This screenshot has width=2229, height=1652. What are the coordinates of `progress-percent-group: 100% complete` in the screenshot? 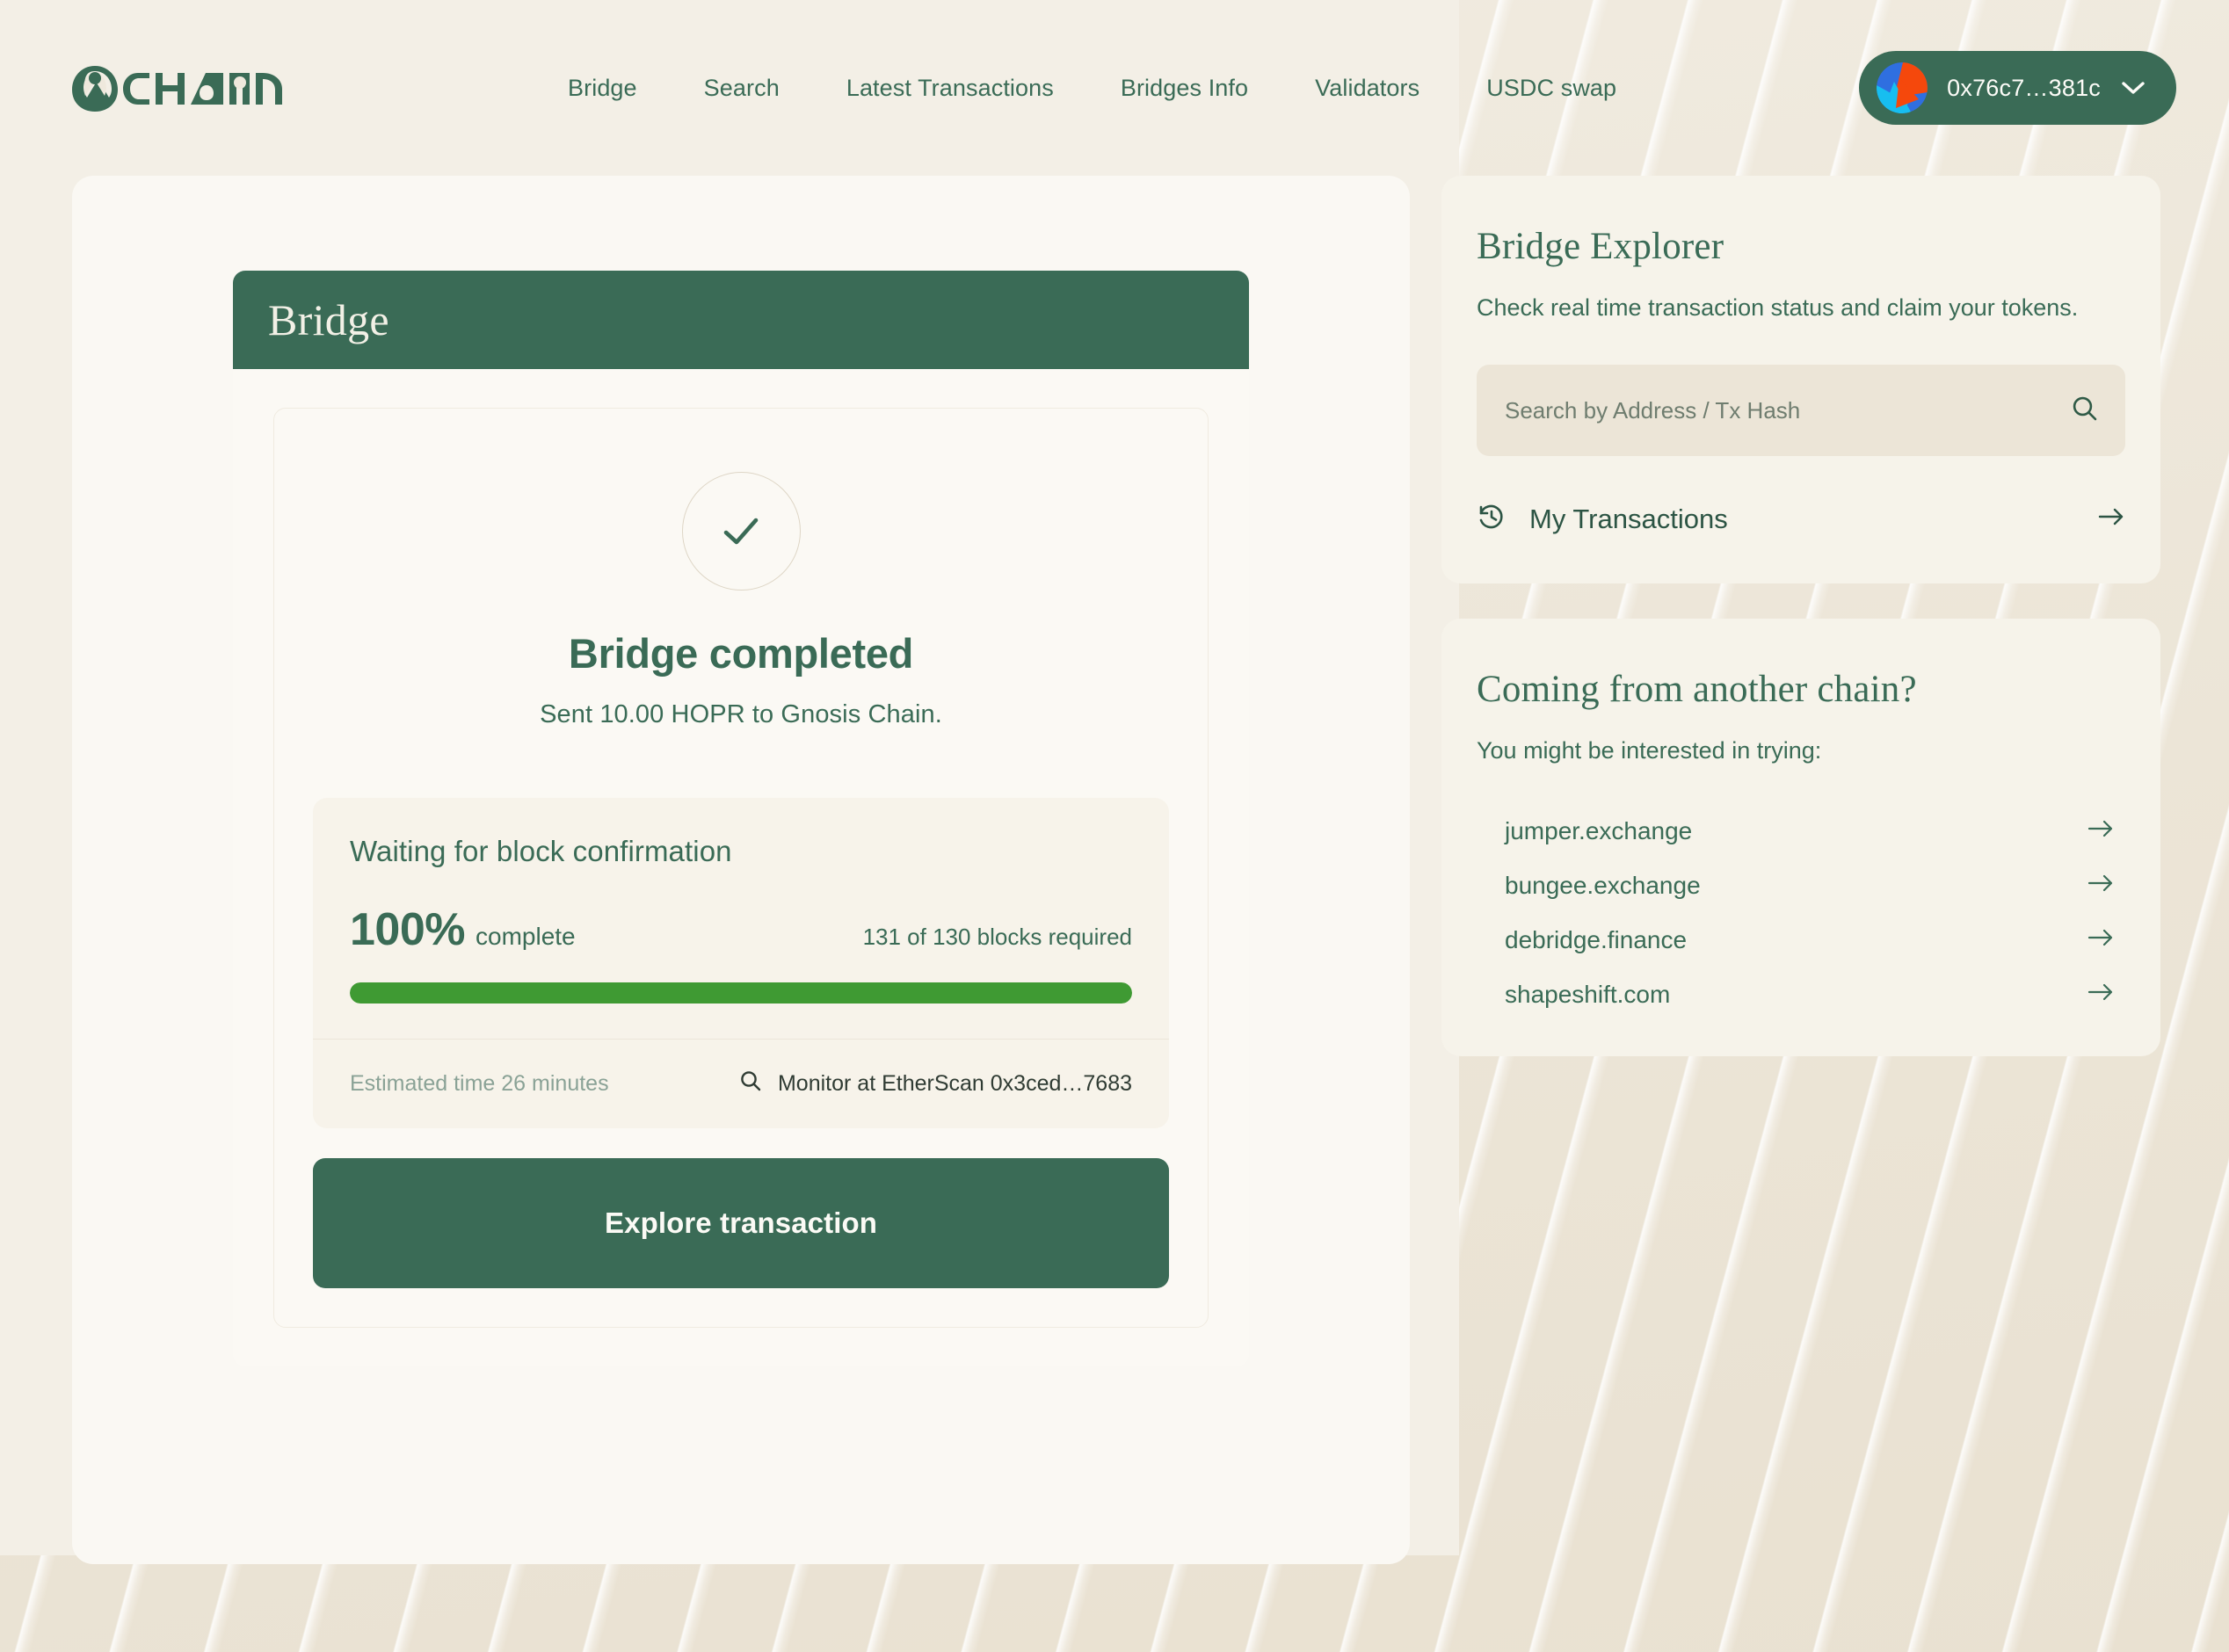 It's located at (463, 930).